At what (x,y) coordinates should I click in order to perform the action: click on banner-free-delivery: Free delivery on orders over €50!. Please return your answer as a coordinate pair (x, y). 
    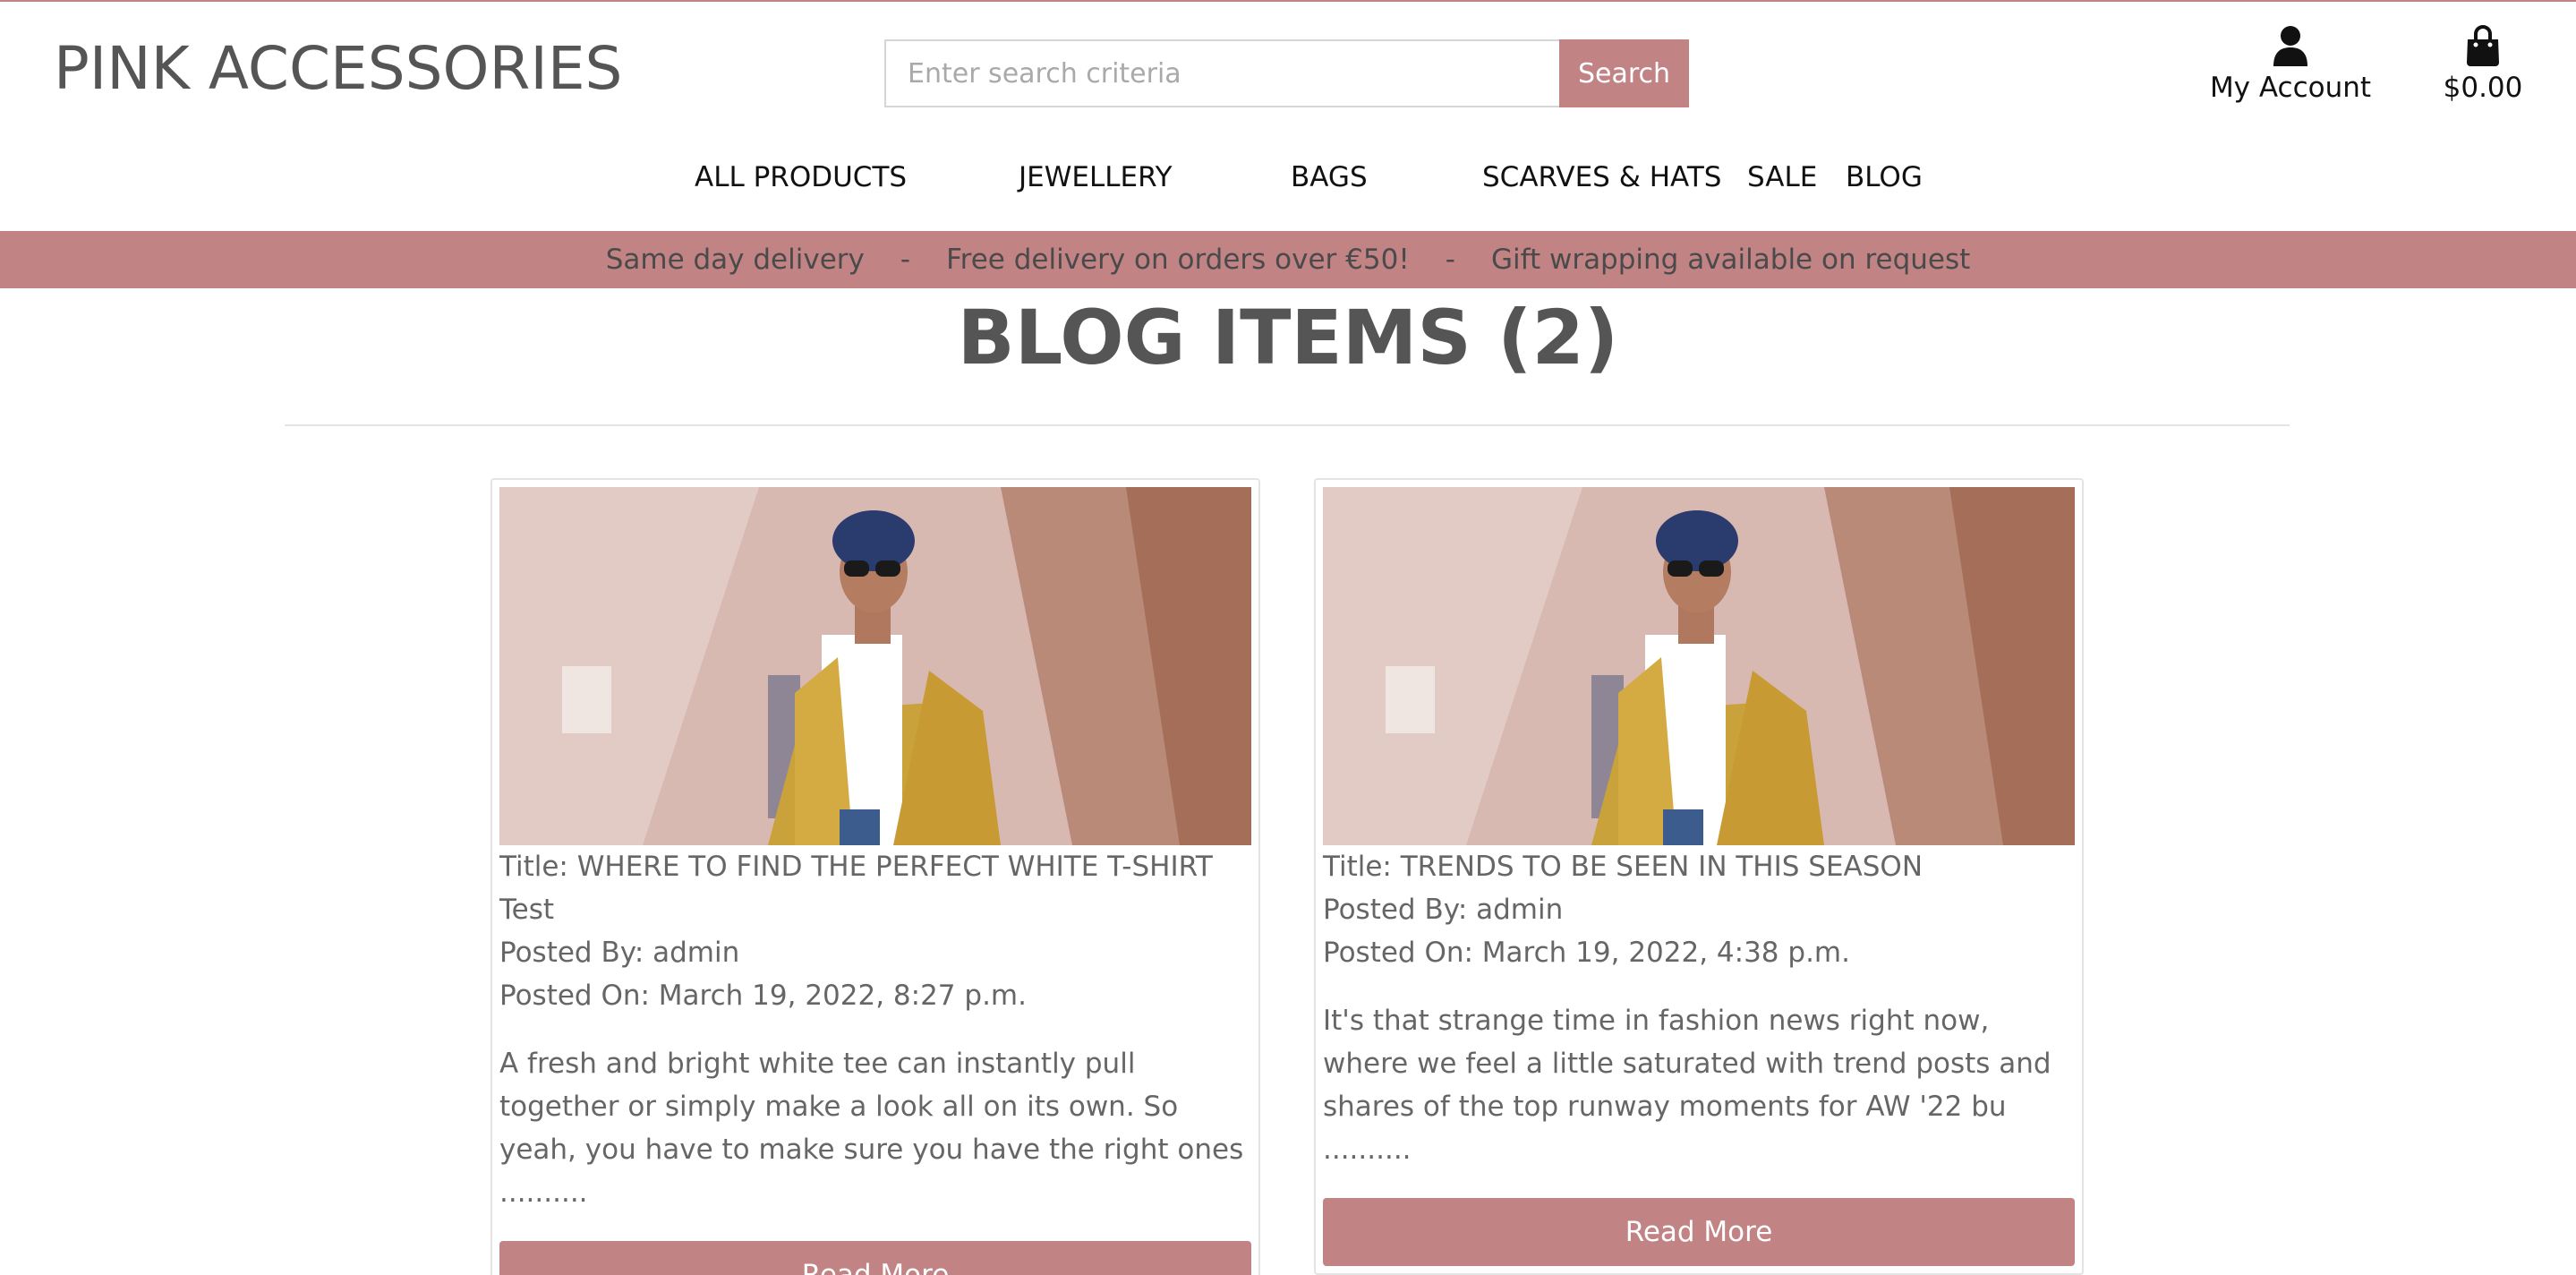
    Looking at the image, I should click on (1178, 260).